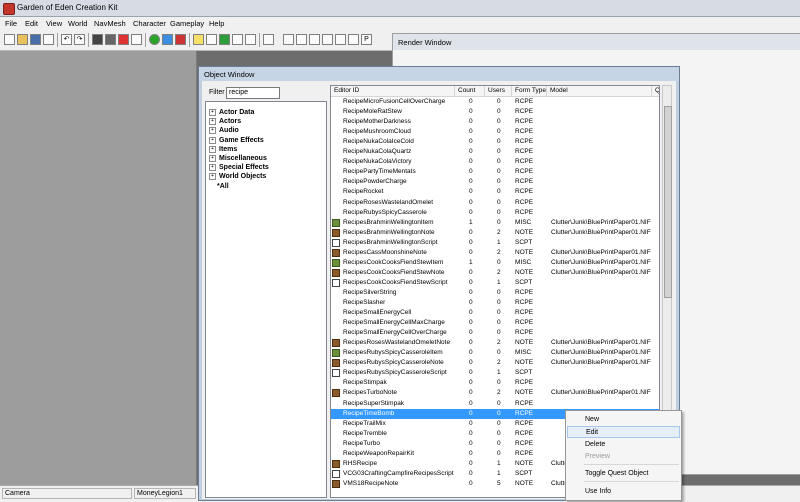 The height and width of the screenshot is (502, 800). Describe the element at coordinates (495, 323) in the screenshot. I see `table-row: RecipeSmallEnergyCellMaxCharge00RCPENo` at that location.